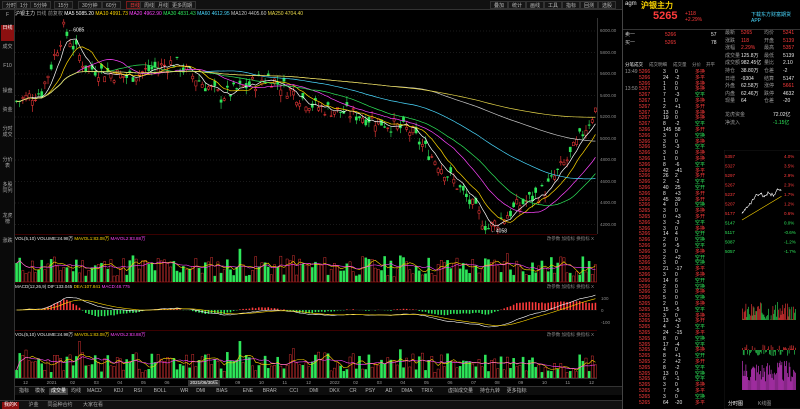  I want to click on indicator-tab-5: KDJ, so click(118, 391).